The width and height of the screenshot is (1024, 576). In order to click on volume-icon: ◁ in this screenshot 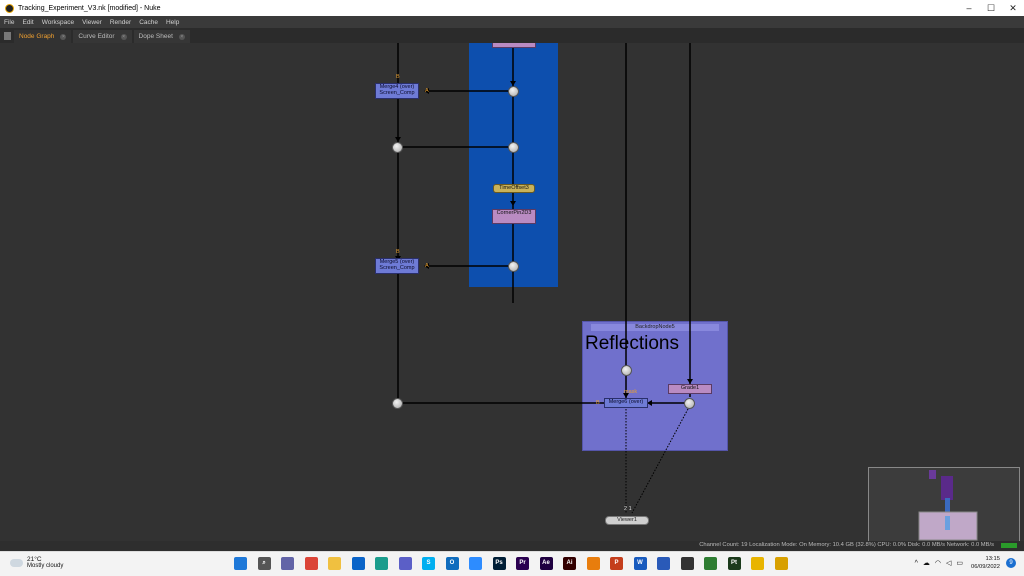, I will do `click(948, 563)`.